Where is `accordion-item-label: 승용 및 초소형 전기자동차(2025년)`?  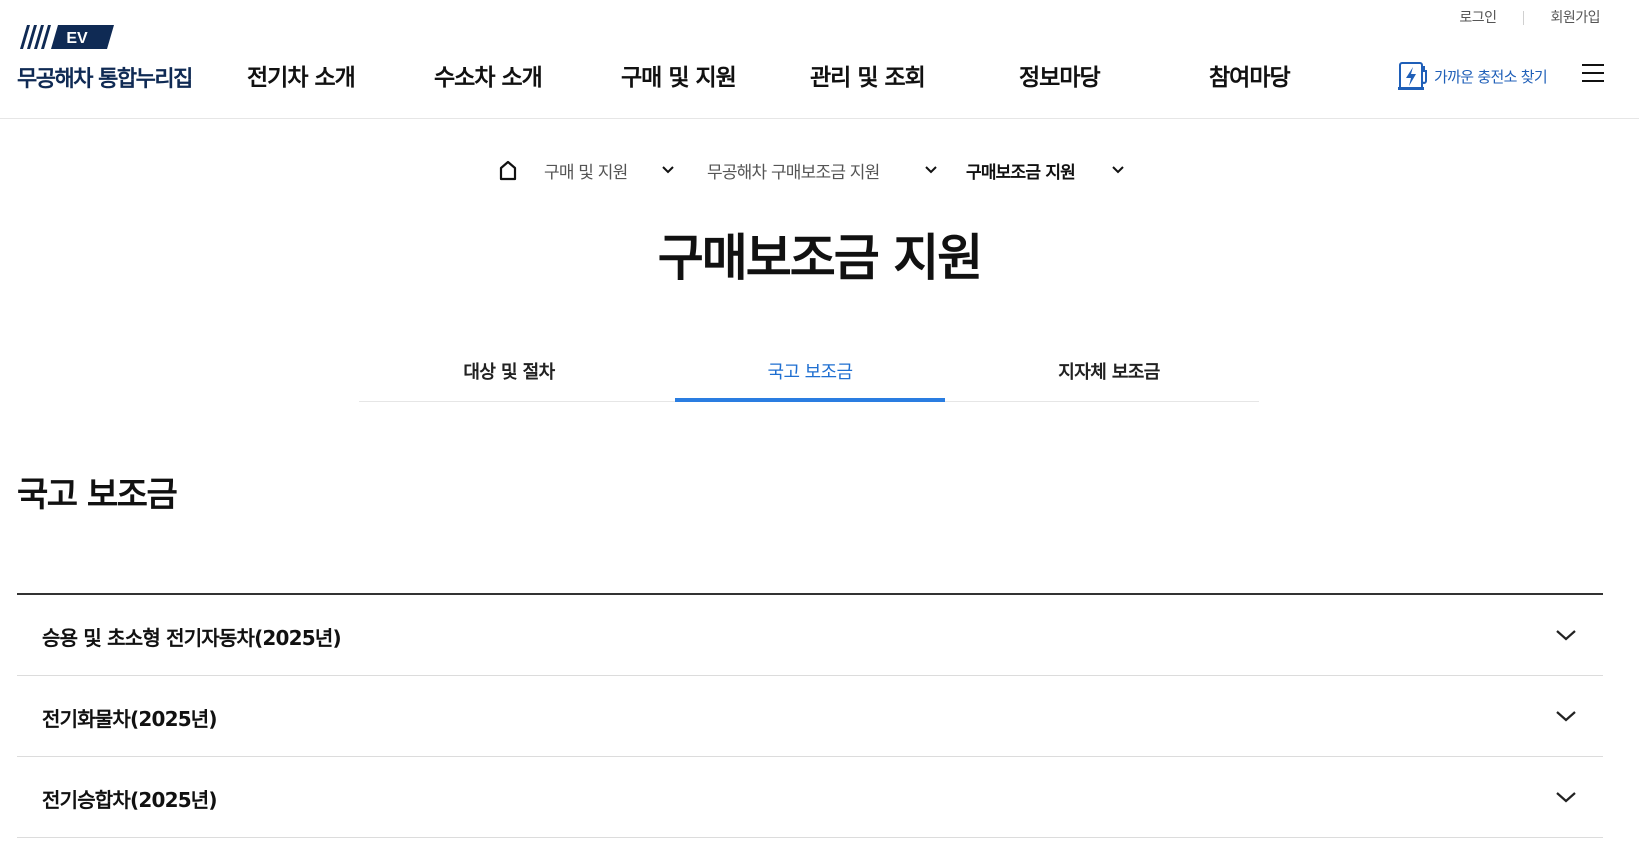 accordion-item-label: 승용 및 초소형 전기자동차(2025년) is located at coordinates (192, 638).